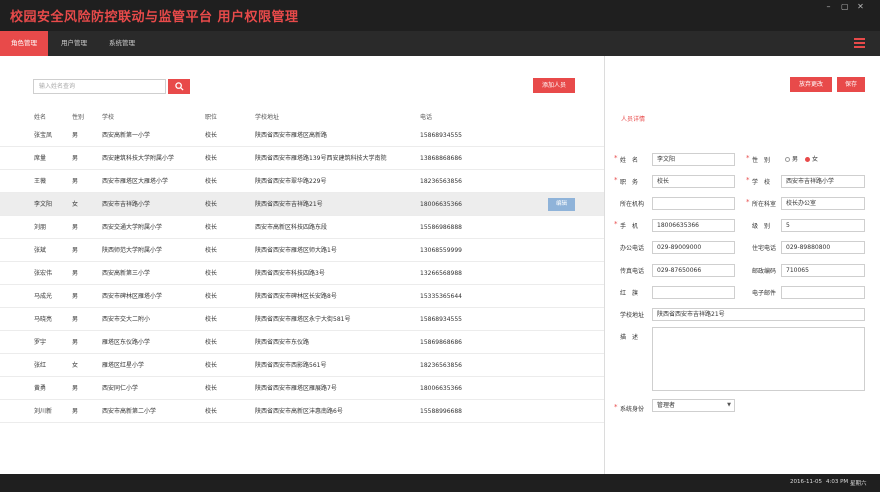 The height and width of the screenshot is (492, 880). I want to click on minimize-icon: –, so click(828, 7).